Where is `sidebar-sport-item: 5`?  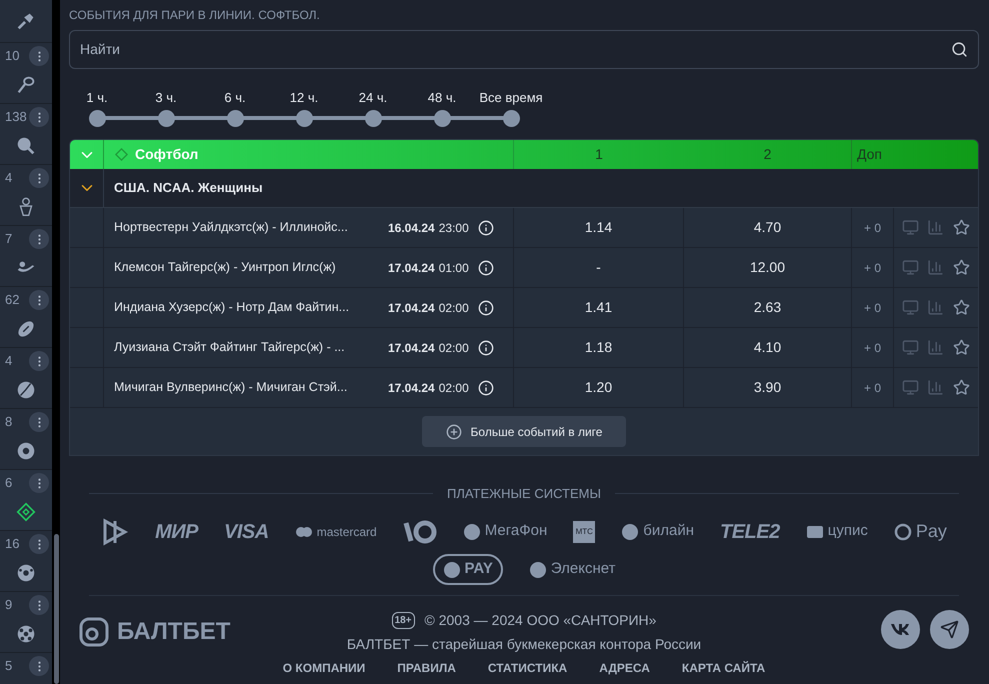
sidebar-sport-item: 5 is located at coordinates (26, 668).